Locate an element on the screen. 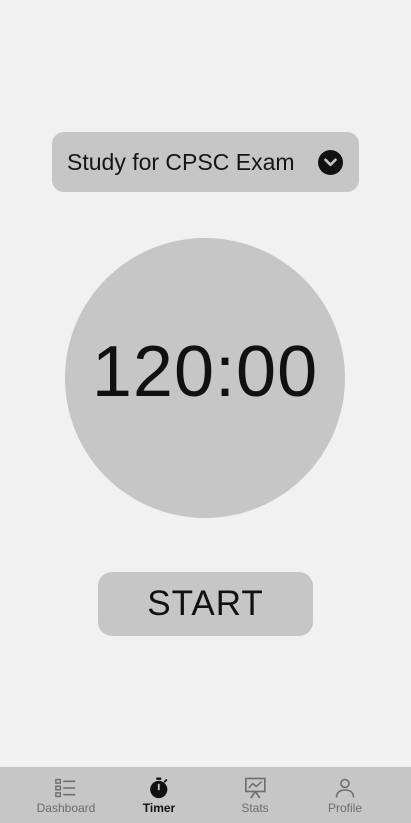 The width and height of the screenshot is (411, 823). nav-label-stats: Stats is located at coordinates (255, 808).